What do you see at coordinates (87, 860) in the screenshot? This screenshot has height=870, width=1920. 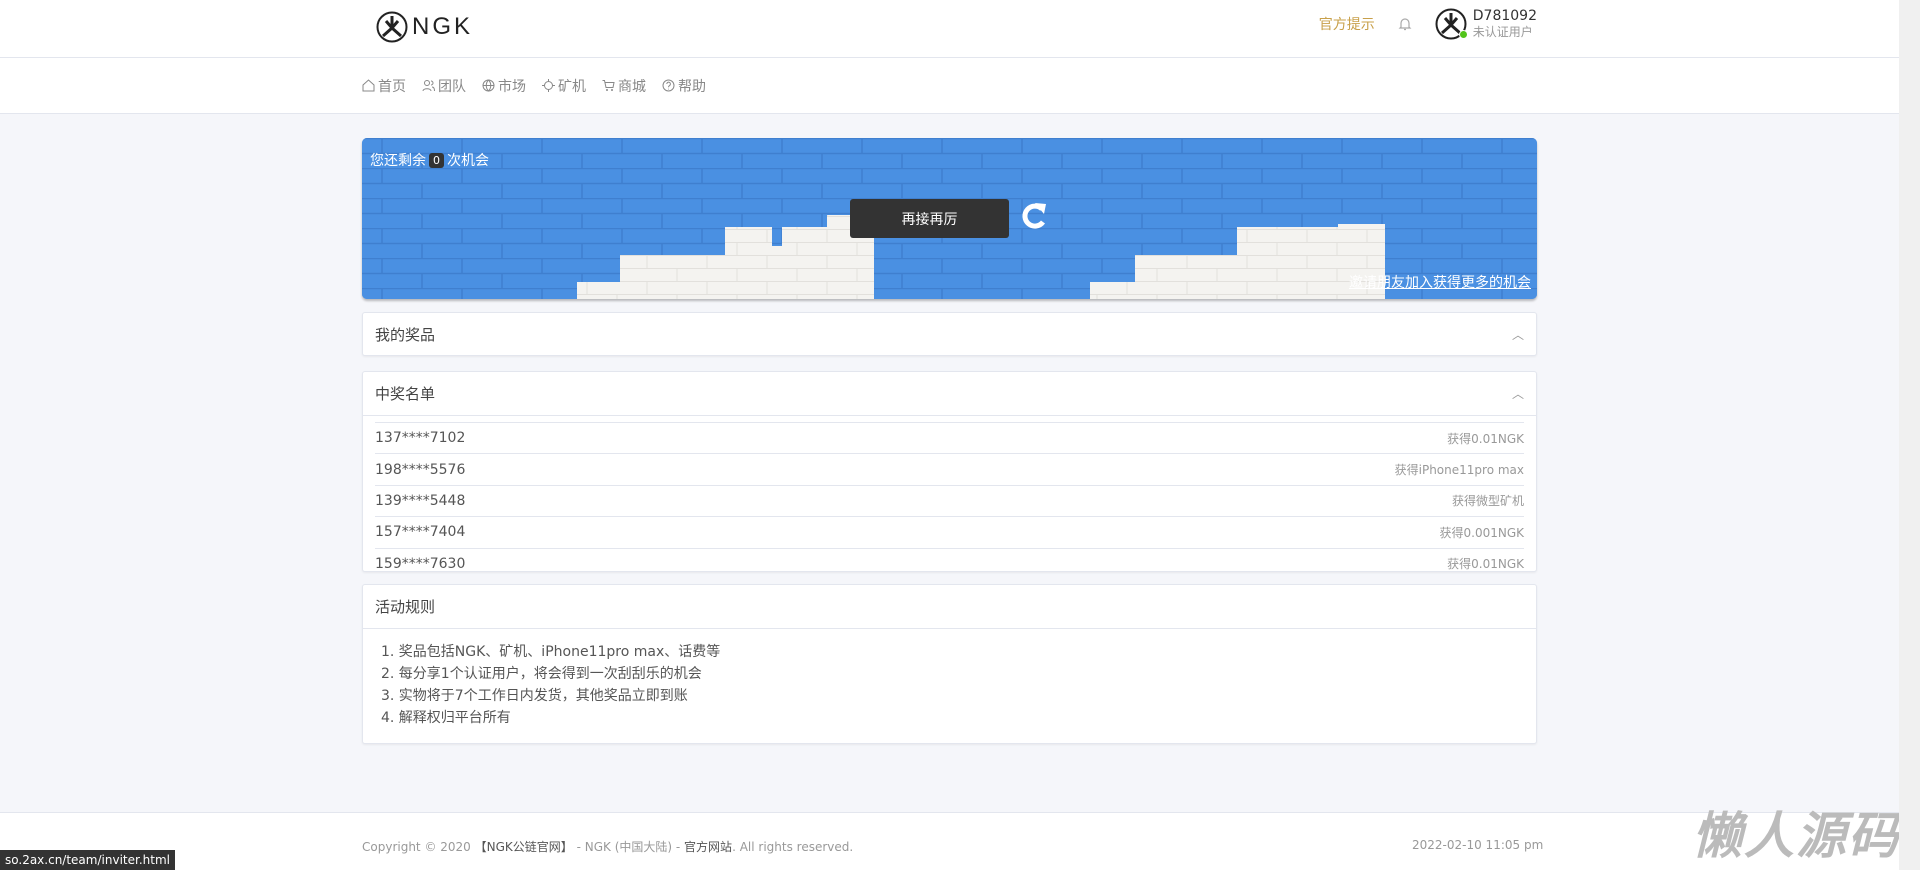 I see `status-bar-url: so.2ax.cn/team/inviter.html` at bounding box center [87, 860].